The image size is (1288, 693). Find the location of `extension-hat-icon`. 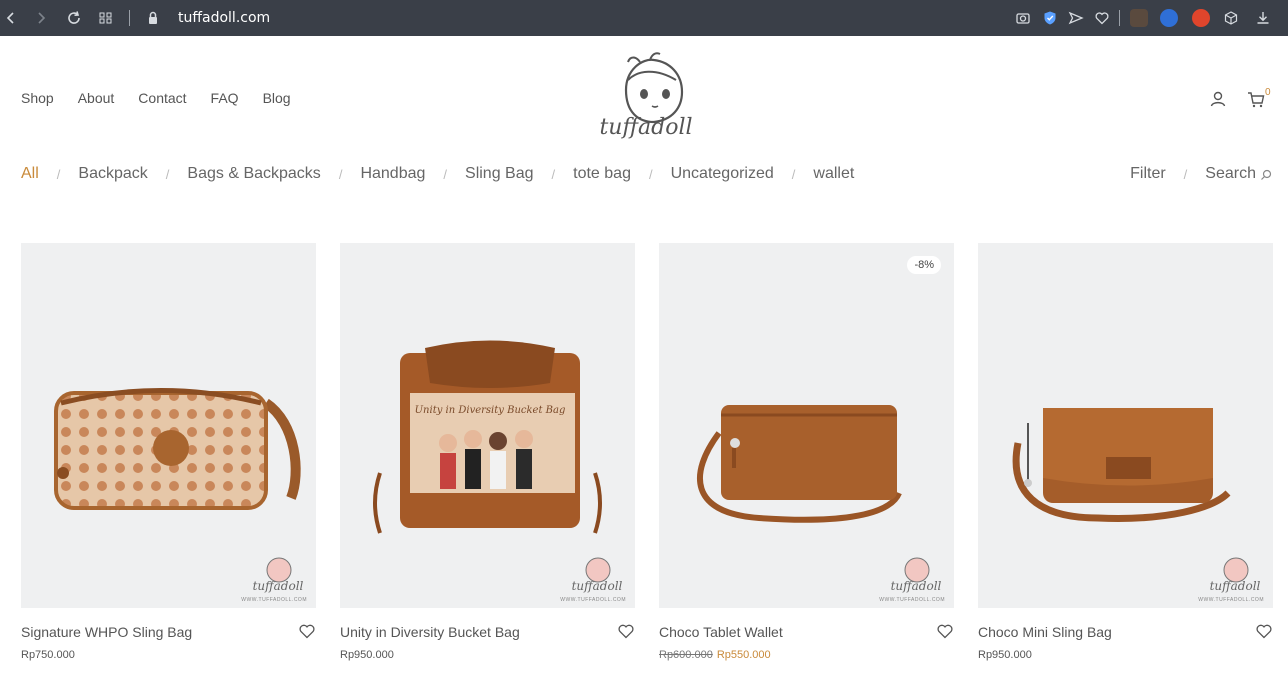

extension-hat-icon is located at coordinates (1169, 18).